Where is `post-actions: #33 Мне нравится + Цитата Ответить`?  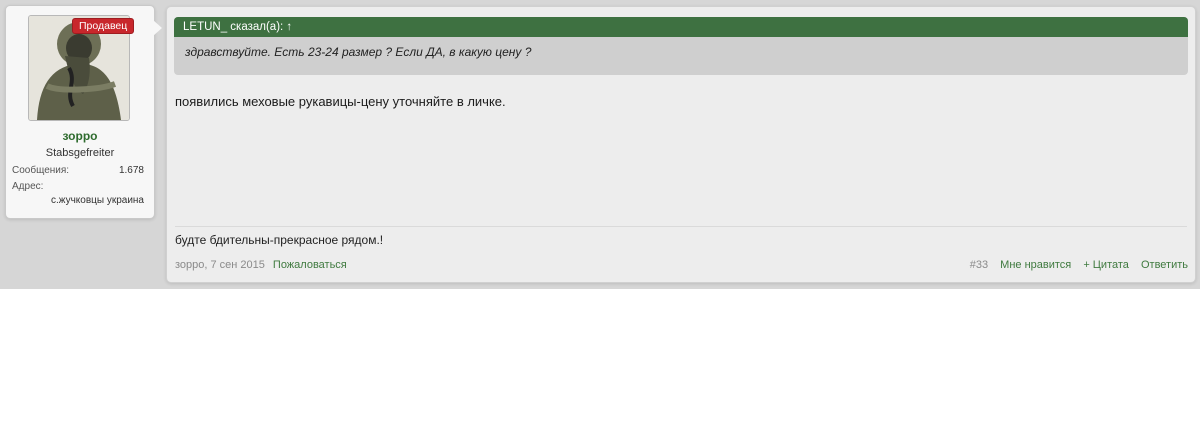
post-actions: #33 Мне нравится + Цитата Ответить is located at coordinates (1074, 265).